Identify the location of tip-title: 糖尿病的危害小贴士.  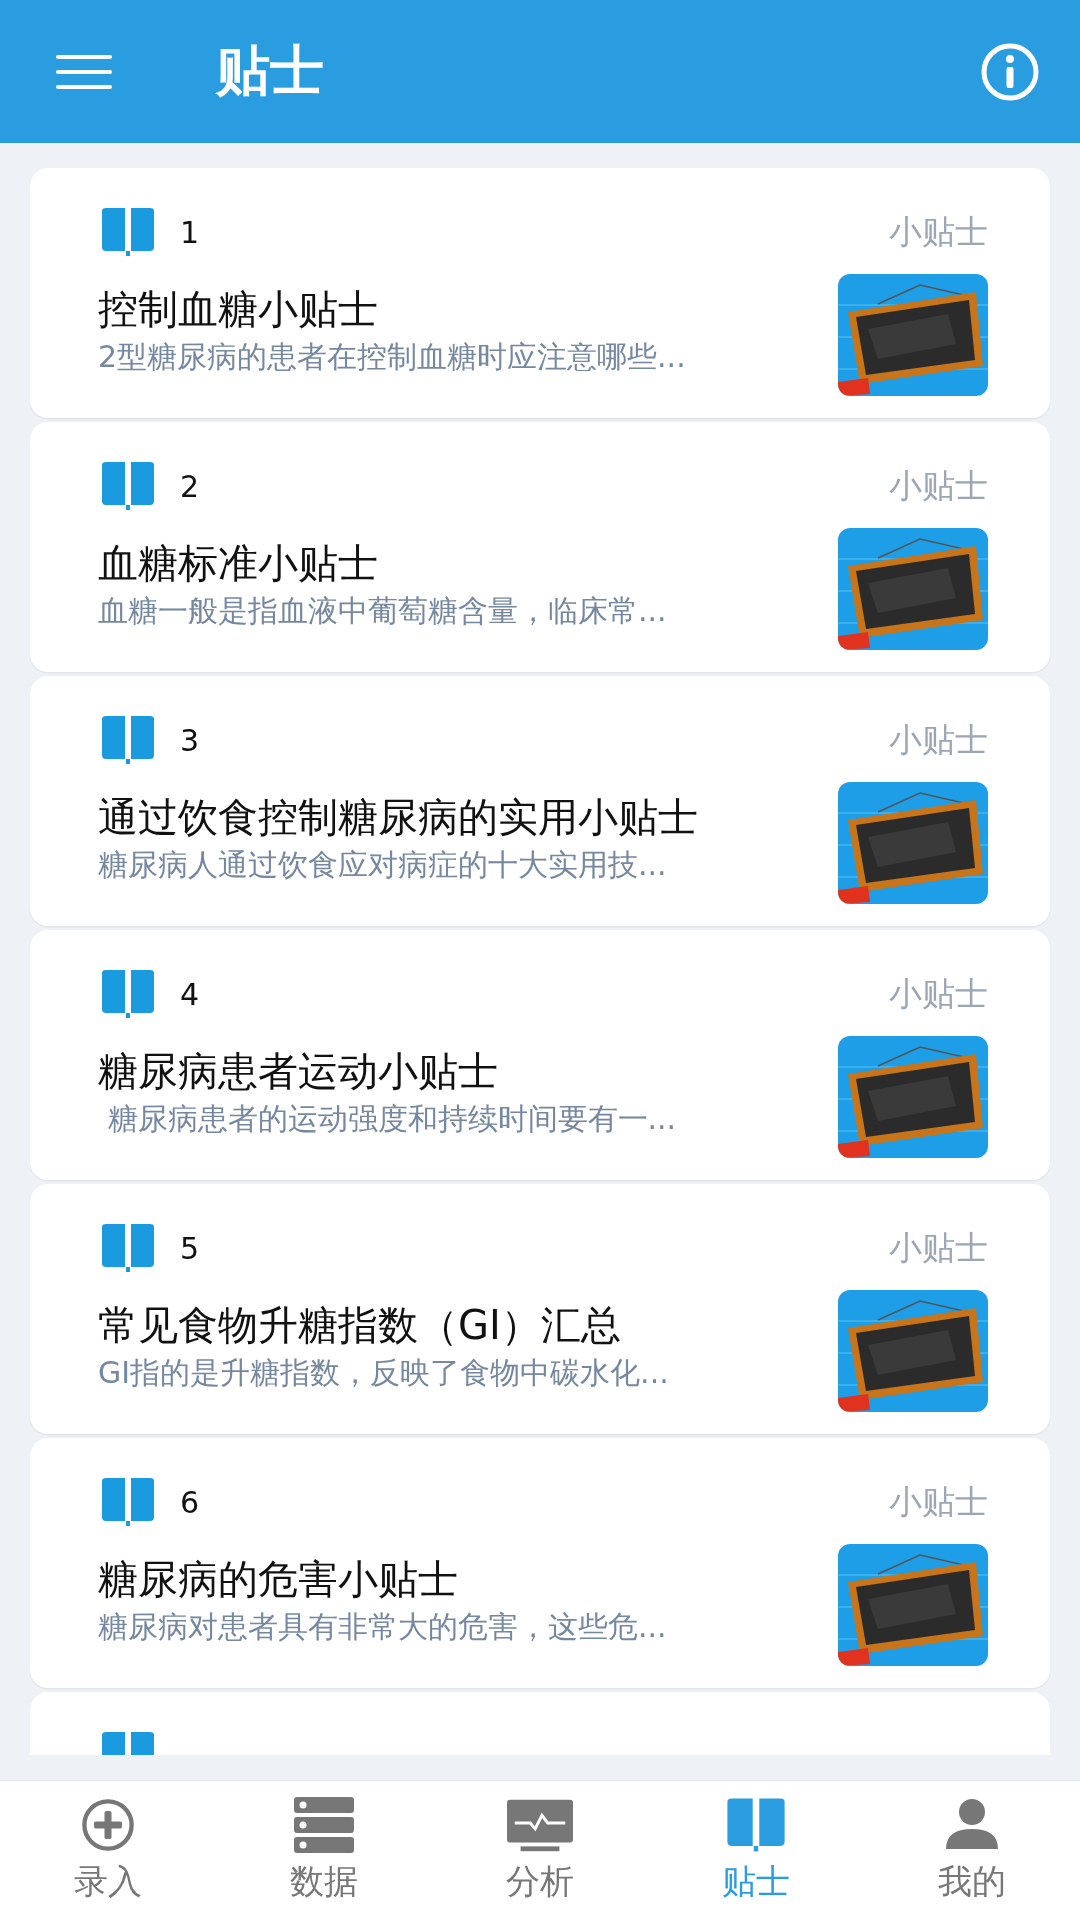
(278, 1579).